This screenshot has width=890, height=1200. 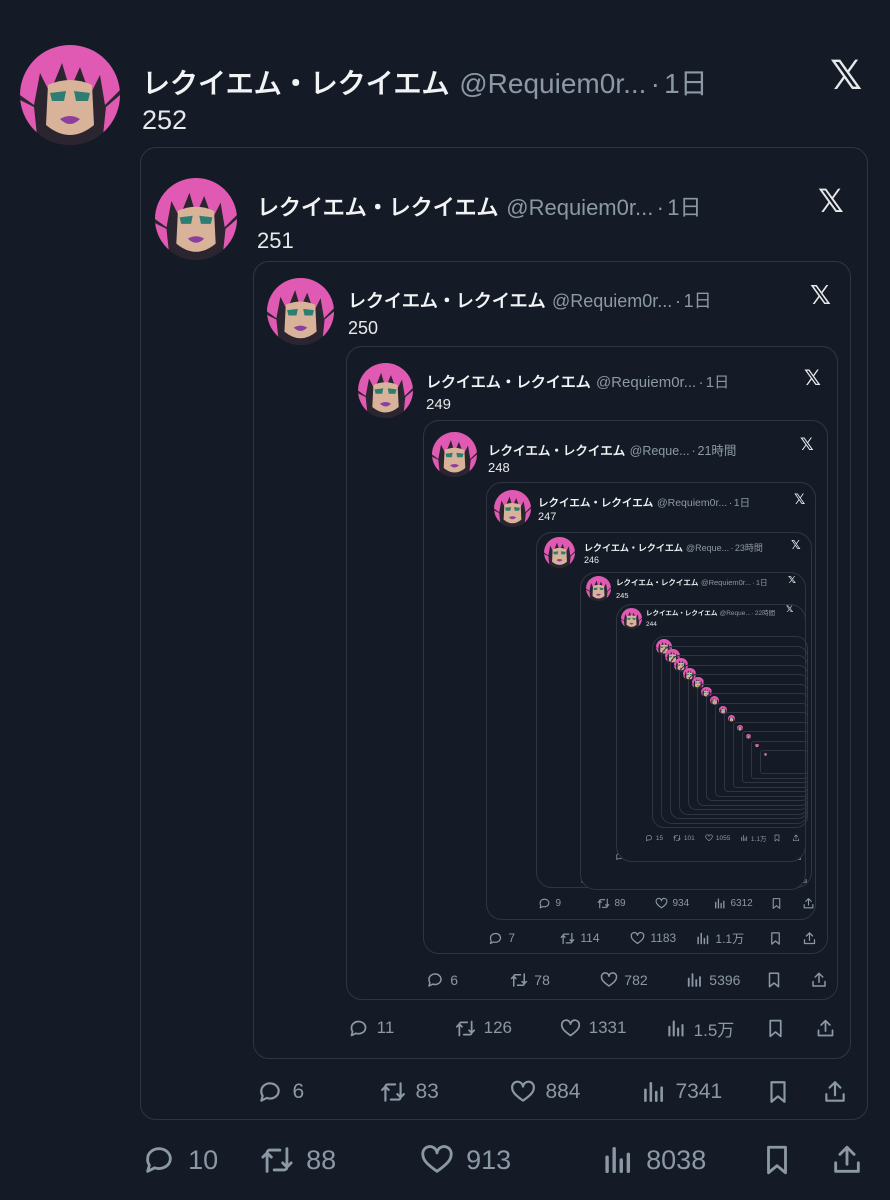 What do you see at coordinates (730, 938) in the screenshot?
I see `views-count: 1.1万` at bounding box center [730, 938].